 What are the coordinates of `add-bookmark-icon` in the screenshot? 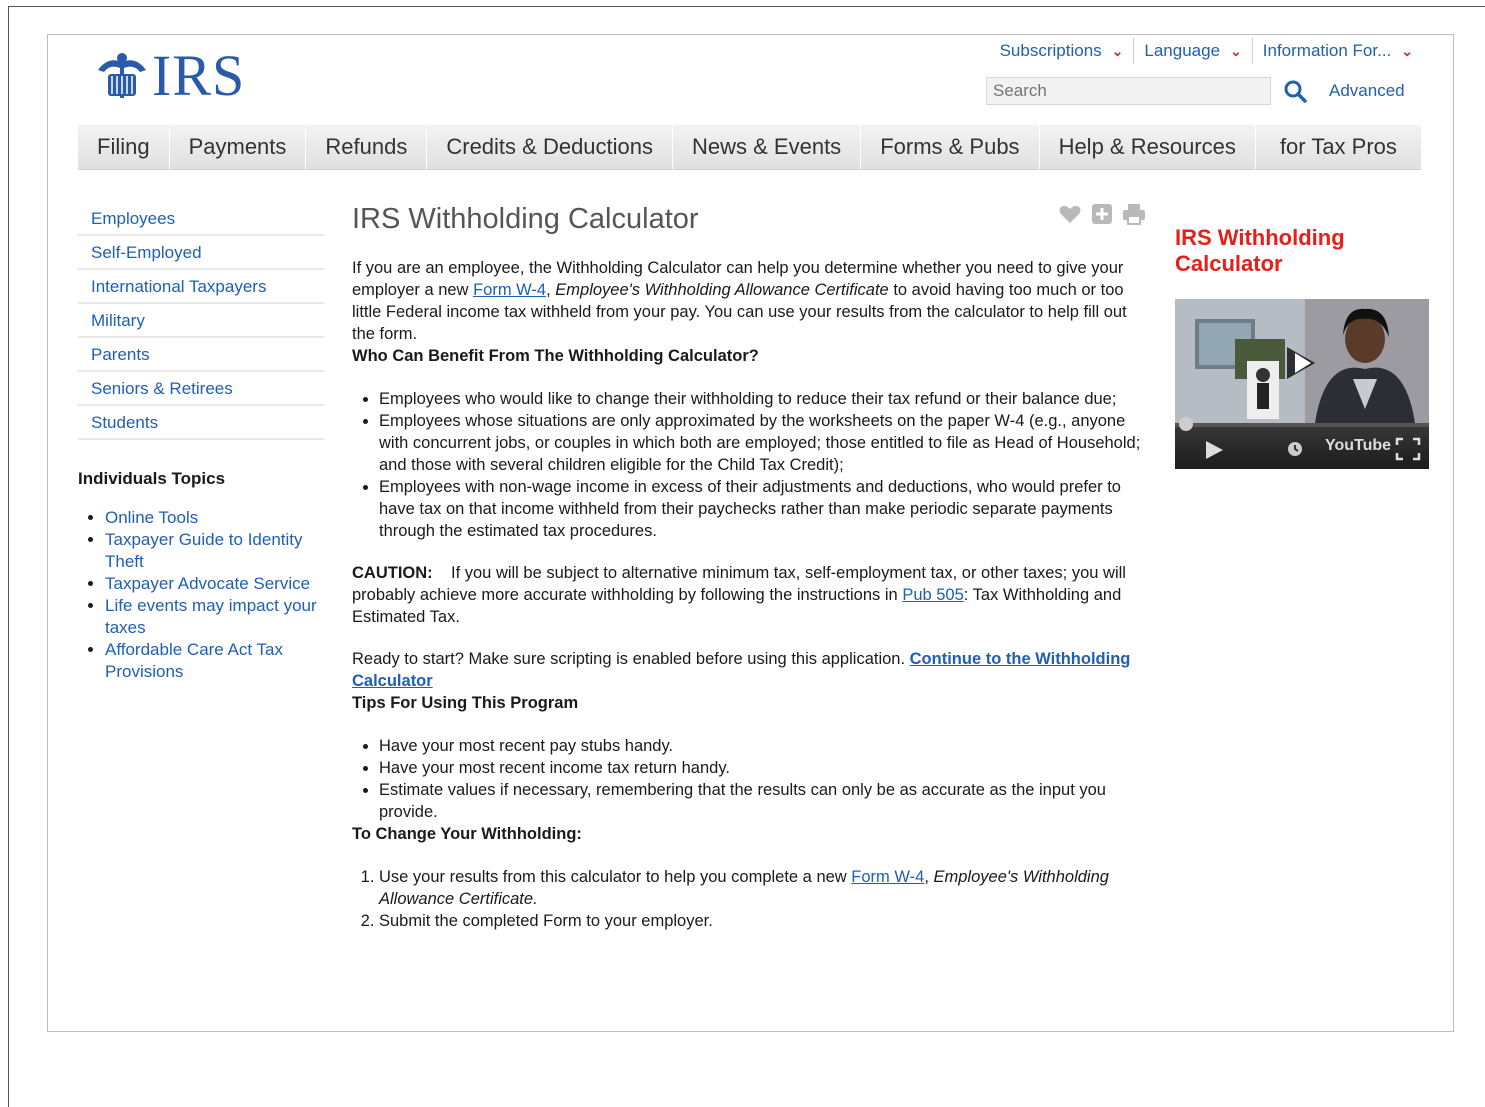 It's located at (1102, 214).